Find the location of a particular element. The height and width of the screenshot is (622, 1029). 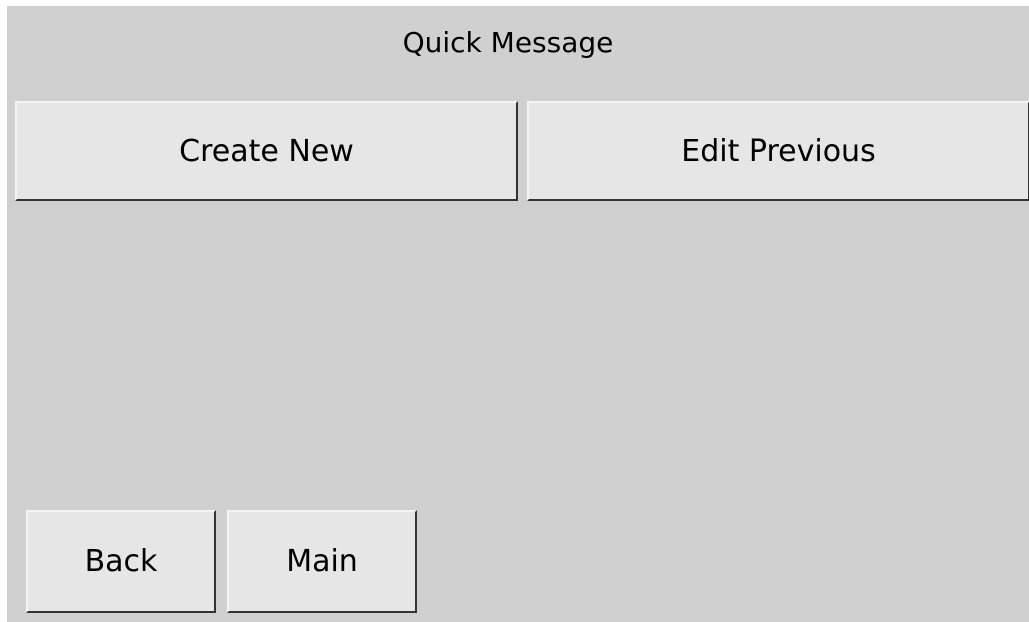

edit-previous-label: Edit Previous is located at coordinates (778, 151).